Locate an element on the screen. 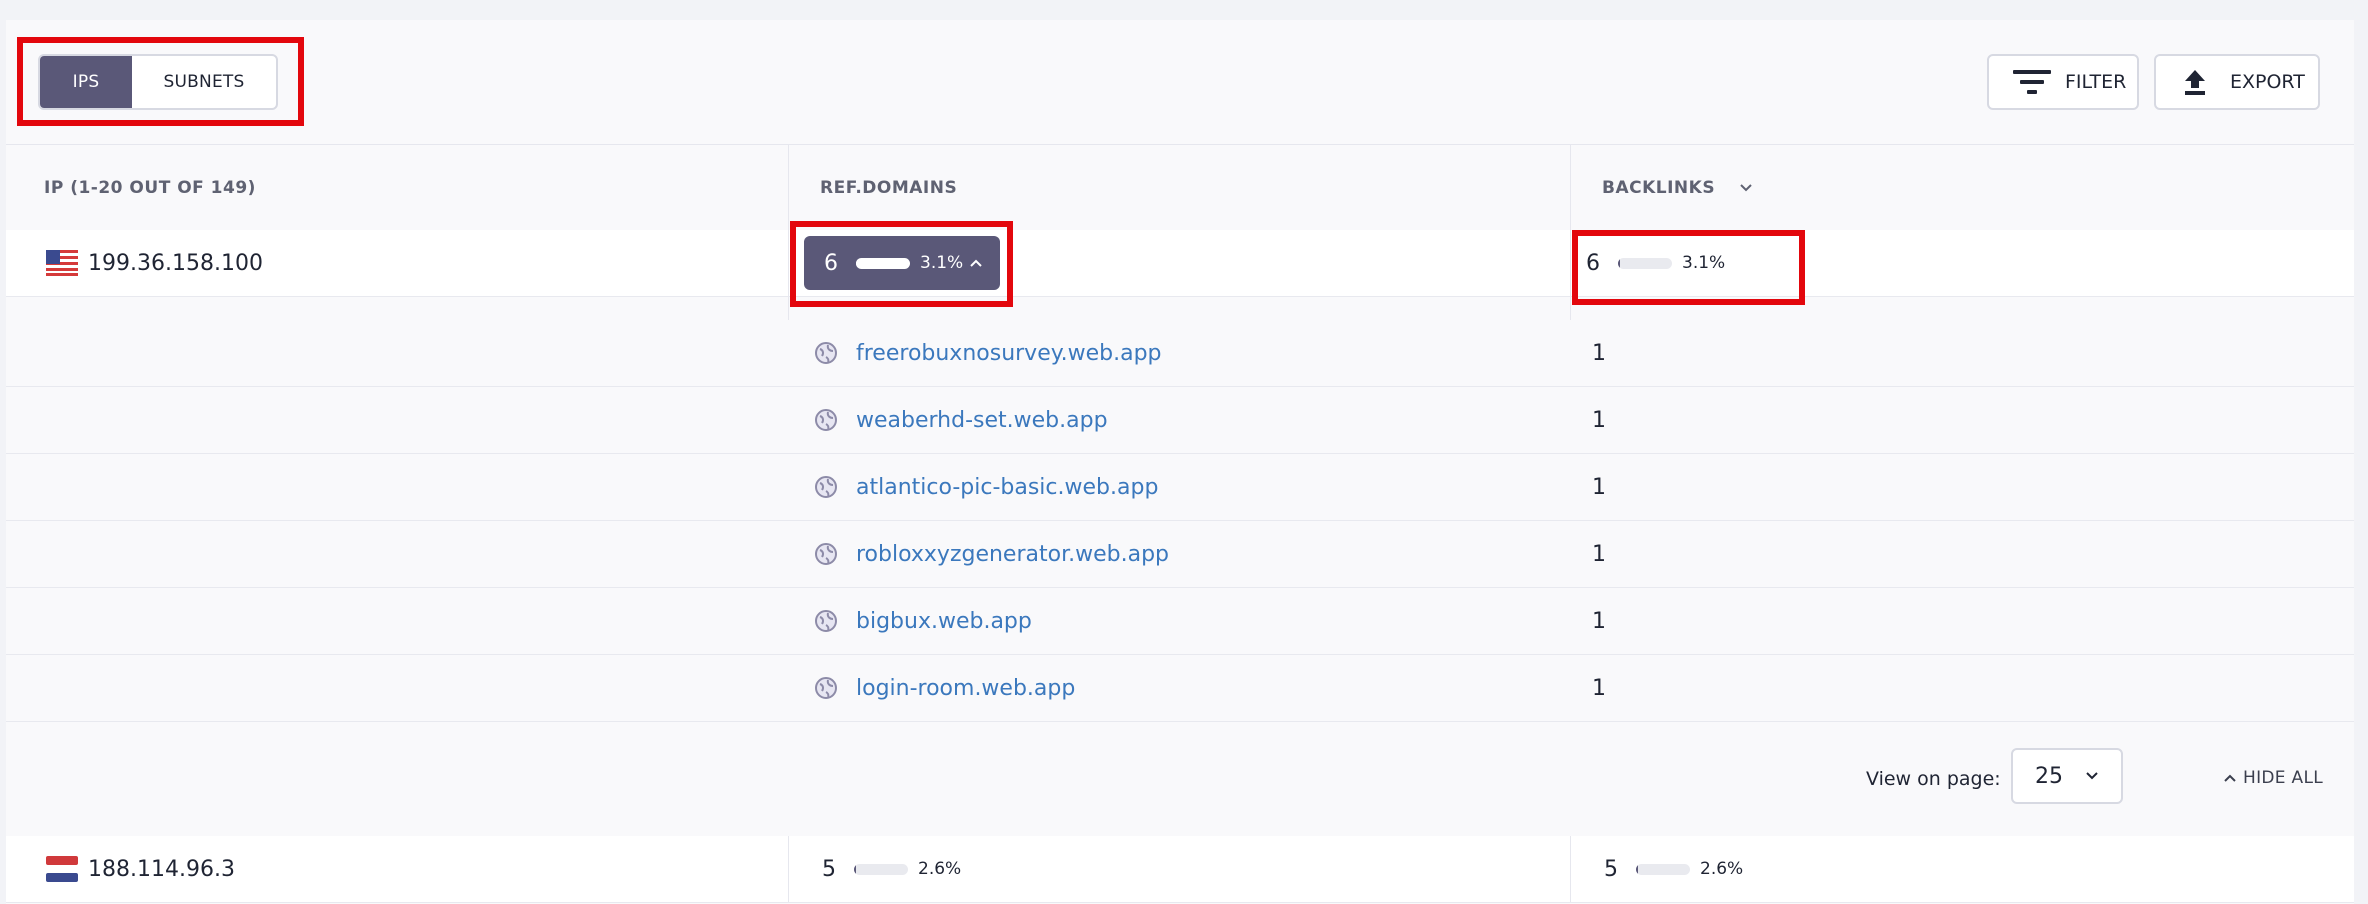 The image size is (2368, 904). domain-cell: atlantico-pic-basic.web.app is located at coordinates (986, 487).